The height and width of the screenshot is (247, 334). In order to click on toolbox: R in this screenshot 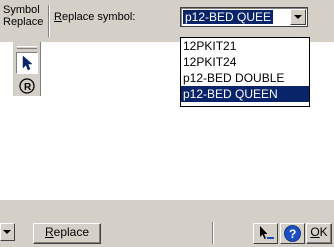, I will do `click(27, 69)`.